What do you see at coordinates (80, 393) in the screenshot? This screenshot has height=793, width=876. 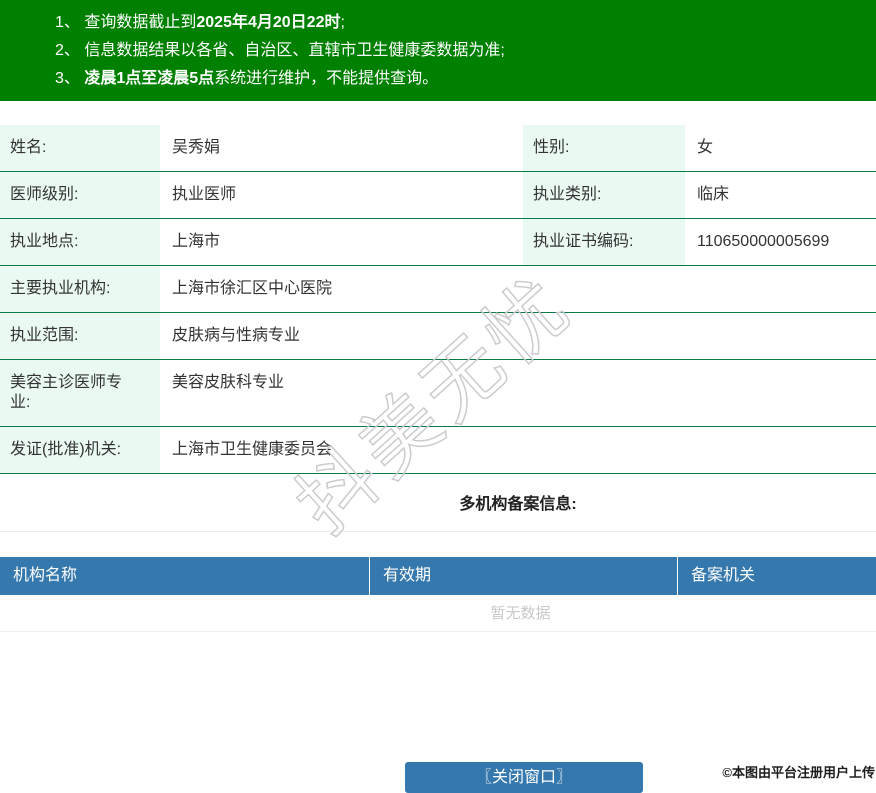 I see `cosmetic-specialty-label: 美容主诊医师专业:` at bounding box center [80, 393].